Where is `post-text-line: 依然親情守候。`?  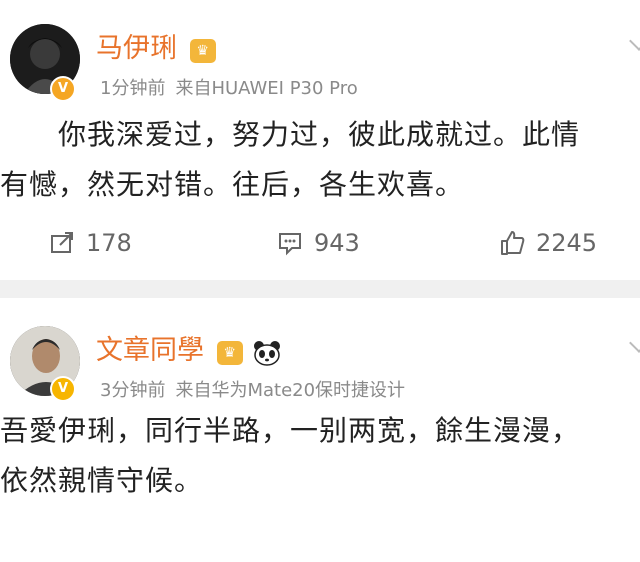
post-text-line: 依然親情守候。 is located at coordinates (102, 480).